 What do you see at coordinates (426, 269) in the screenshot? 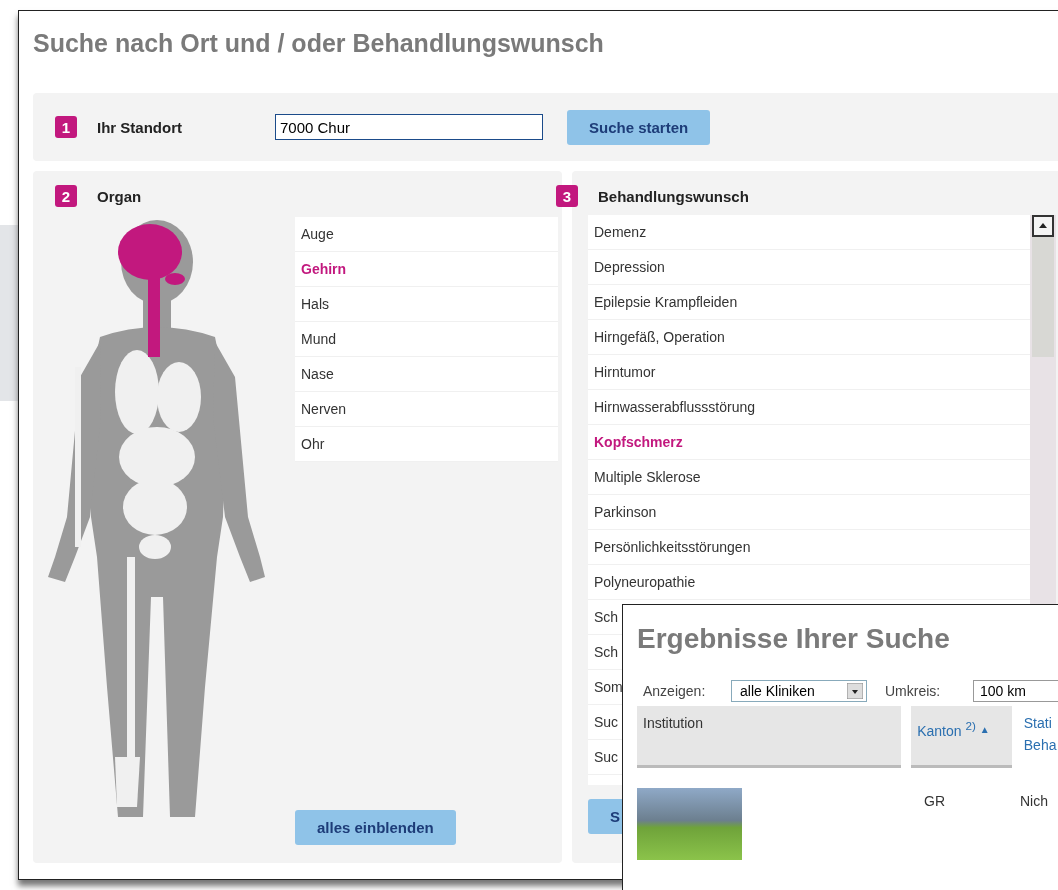
I see `organ-item: Gehirn` at bounding box center [426, 269].